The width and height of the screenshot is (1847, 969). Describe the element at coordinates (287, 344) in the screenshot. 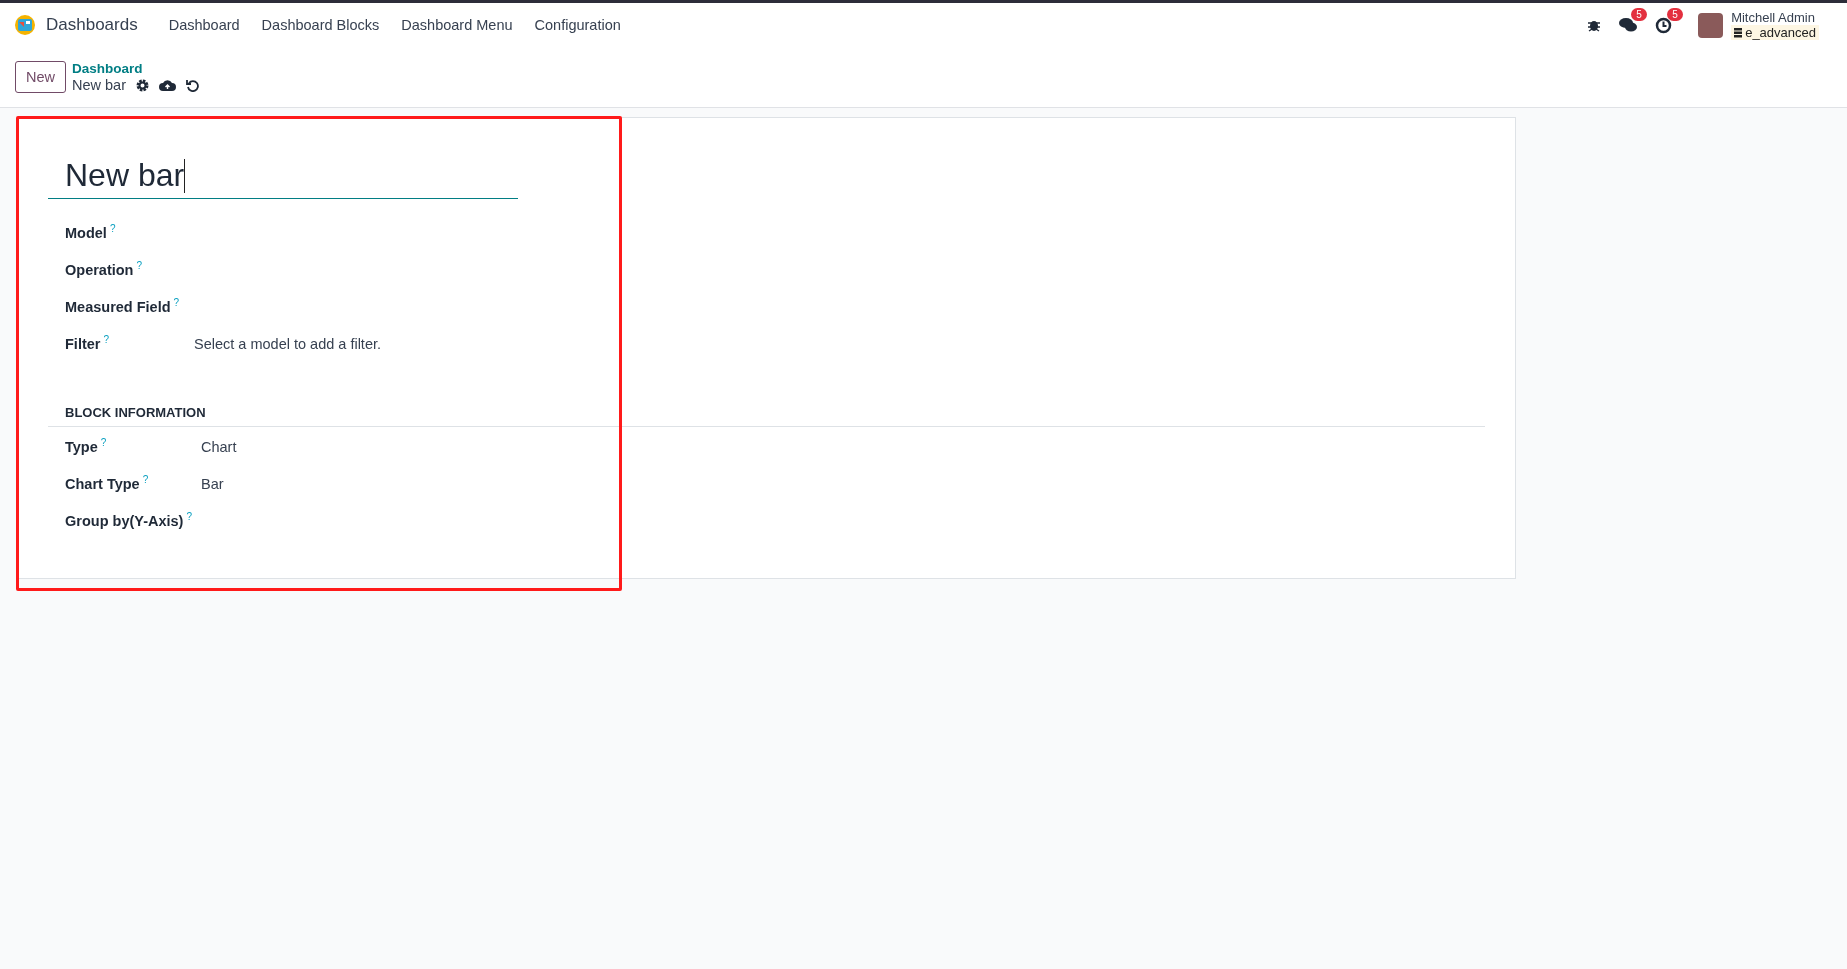

I see `field-value: Select a model to add a filter.` at that location.